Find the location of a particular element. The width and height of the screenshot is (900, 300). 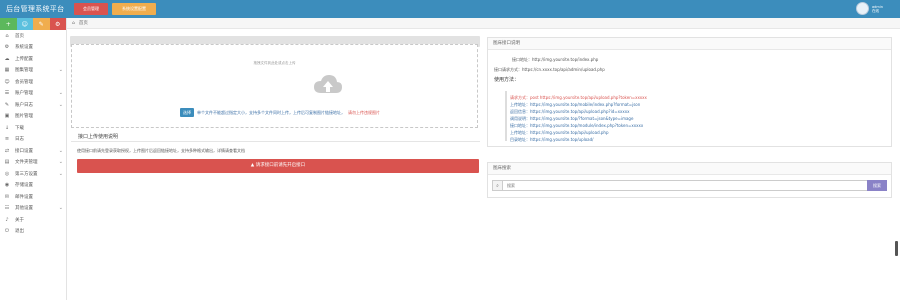

quote-bar is located at coordinates (506, 116).